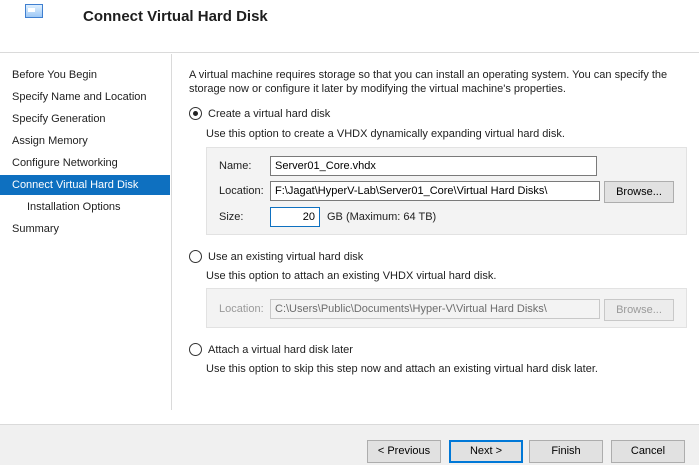 The image size is (699, 465). I want to click on existing-location-field, so click(435, 309).